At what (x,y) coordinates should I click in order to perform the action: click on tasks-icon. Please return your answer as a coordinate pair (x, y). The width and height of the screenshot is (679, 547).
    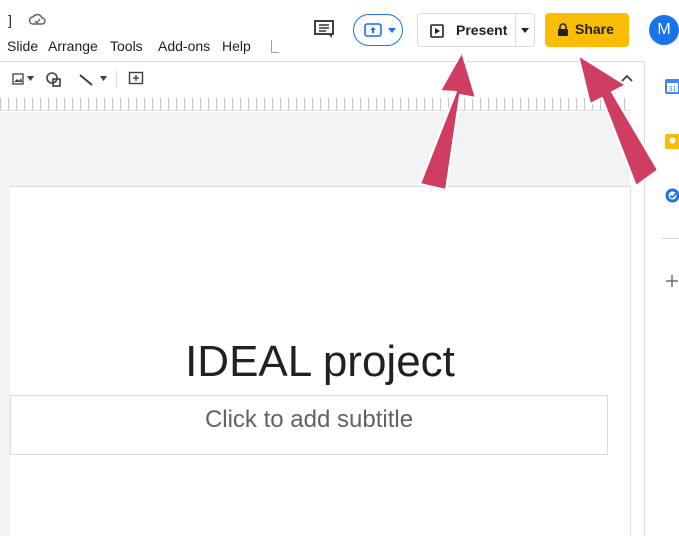
    Looking at the image, I should click on (672, 195).